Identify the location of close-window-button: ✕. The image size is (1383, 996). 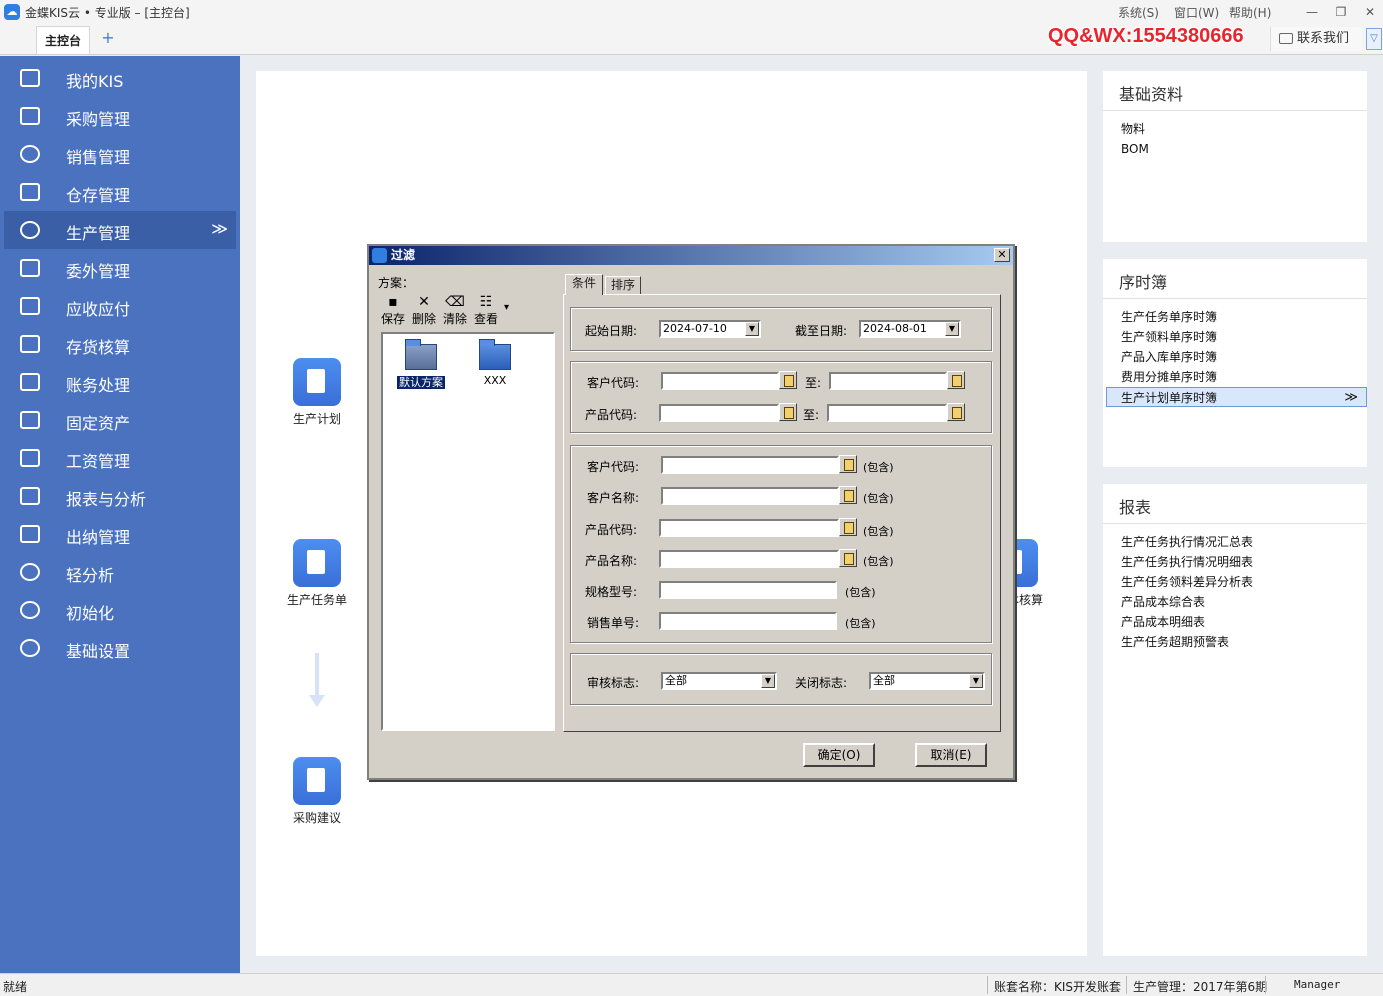
(1370, 12).